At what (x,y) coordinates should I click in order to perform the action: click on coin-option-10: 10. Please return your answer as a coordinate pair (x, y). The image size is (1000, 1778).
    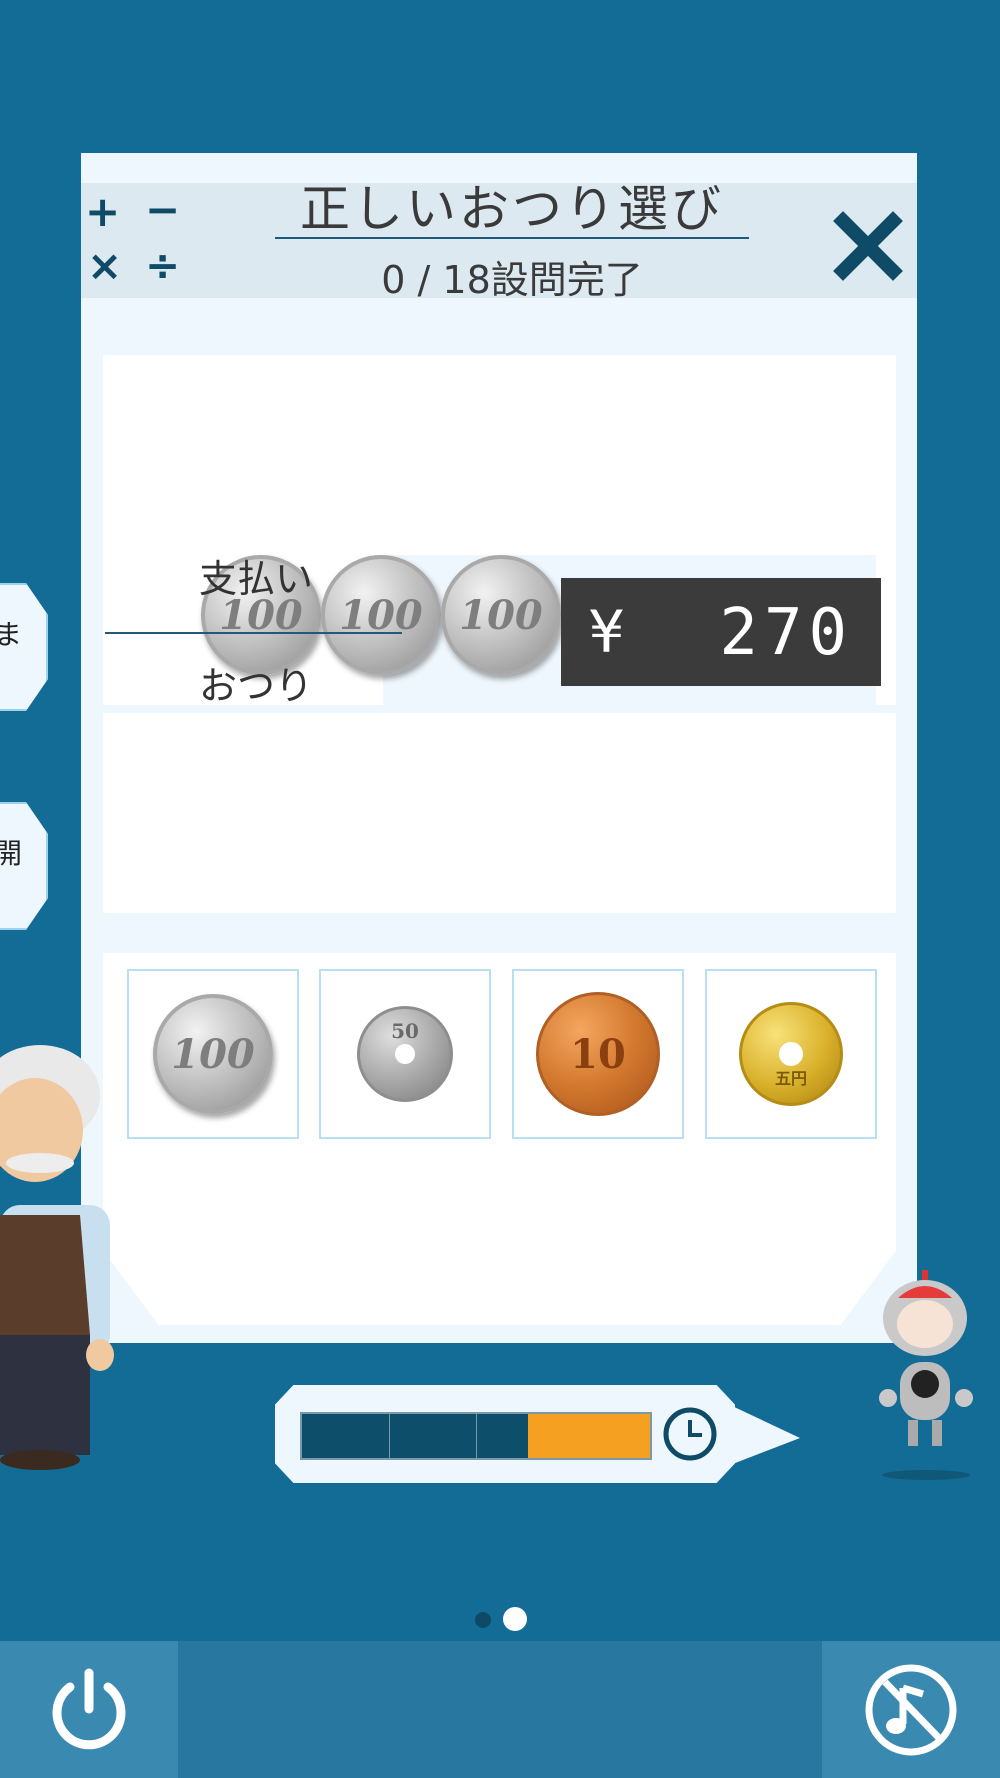
    Looking at the image, I should click on (598, 1054).